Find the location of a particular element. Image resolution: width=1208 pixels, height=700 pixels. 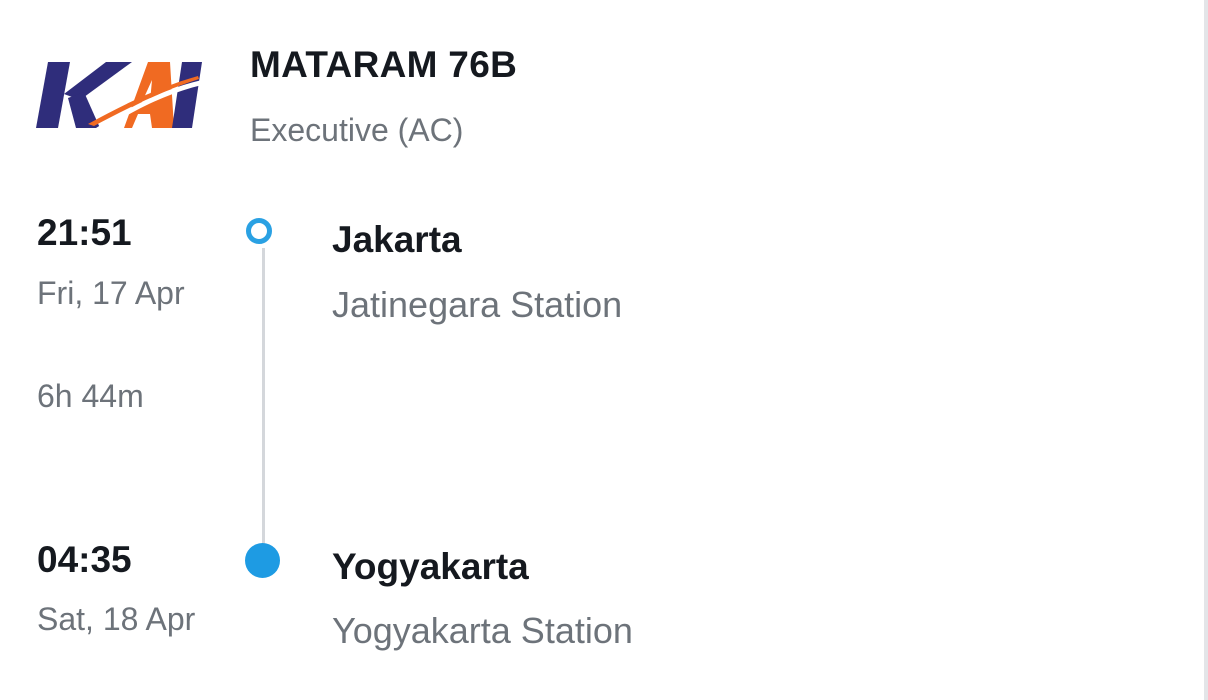

card-edge-divider is located at coordinates (1206, 350).